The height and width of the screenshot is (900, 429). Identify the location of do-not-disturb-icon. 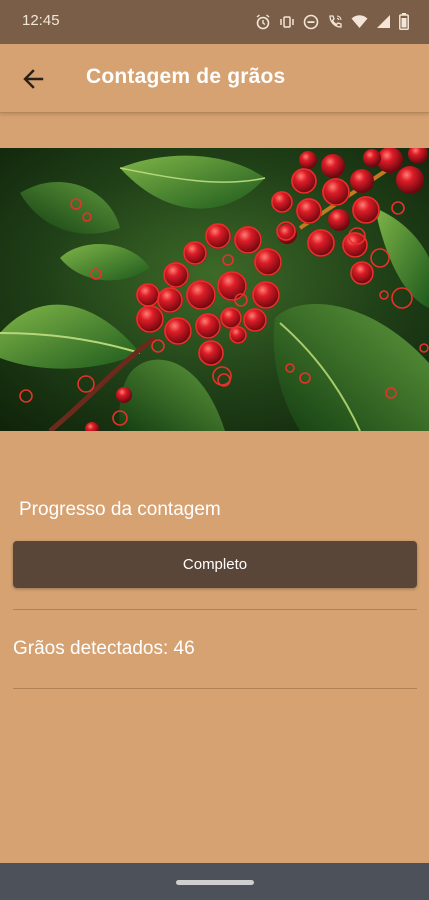
(311, 21).